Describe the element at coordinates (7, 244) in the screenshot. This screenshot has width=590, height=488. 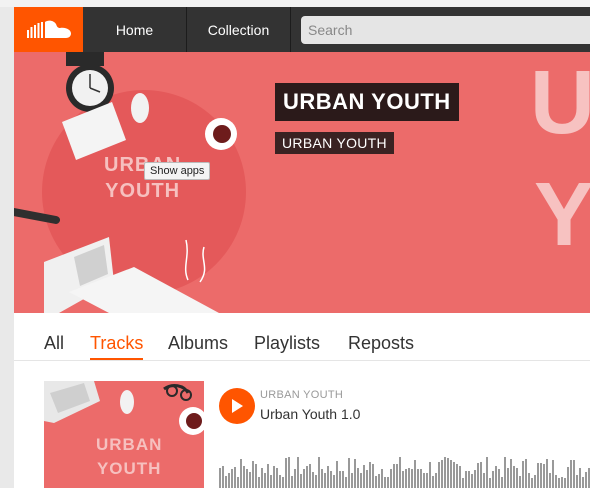
I see `left-edge-strip` at that location.